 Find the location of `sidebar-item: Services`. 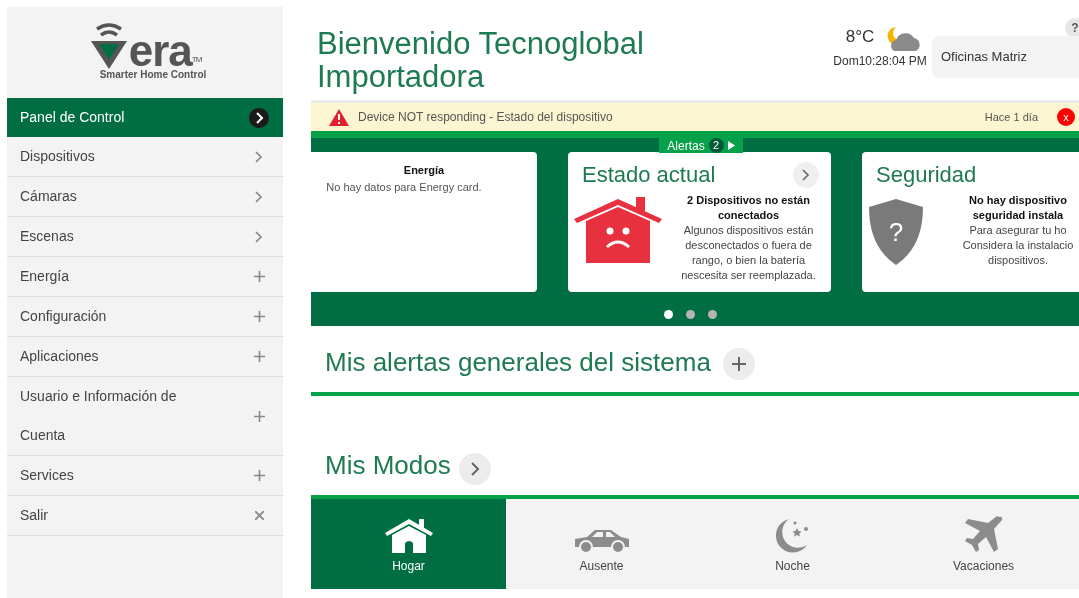

sidebar-item: Services is located at coordinates (145, 476).